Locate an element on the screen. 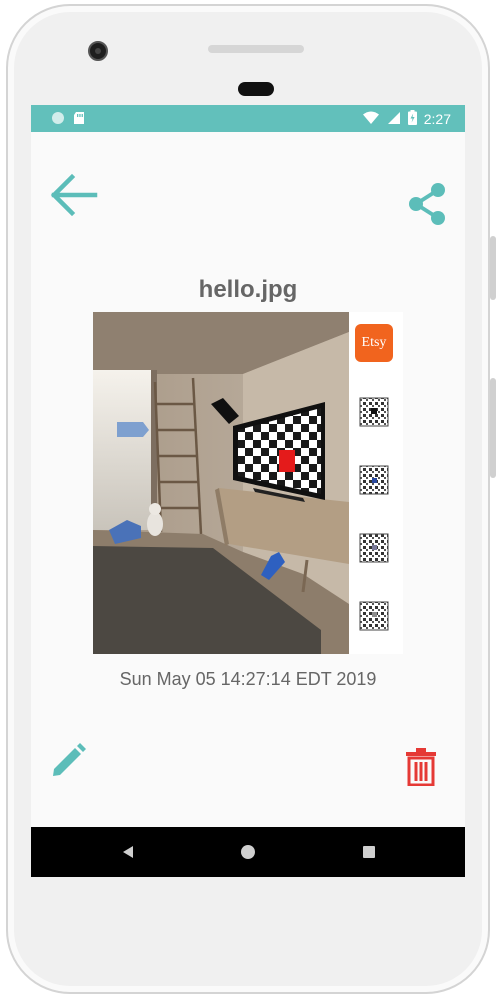  edit-button is located at coordinates (68, 760).